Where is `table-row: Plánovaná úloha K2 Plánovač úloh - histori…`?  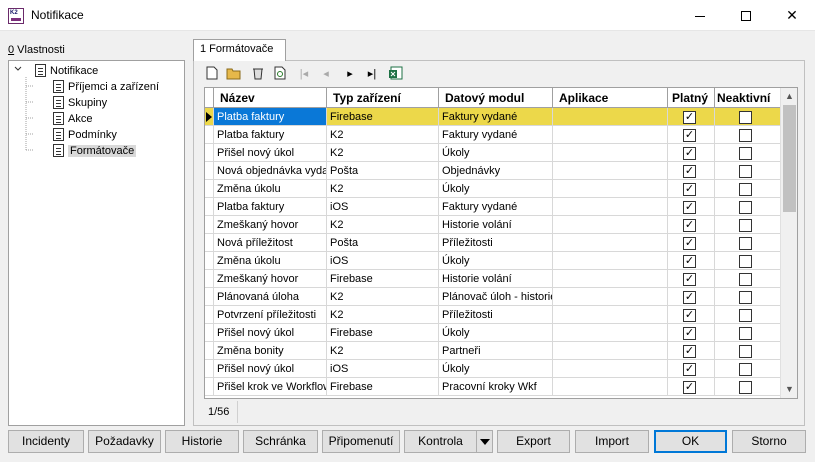
table-row: Plánovaná úloha K2 Plánovač úloh - histori… is located at coordinates (493, 297).